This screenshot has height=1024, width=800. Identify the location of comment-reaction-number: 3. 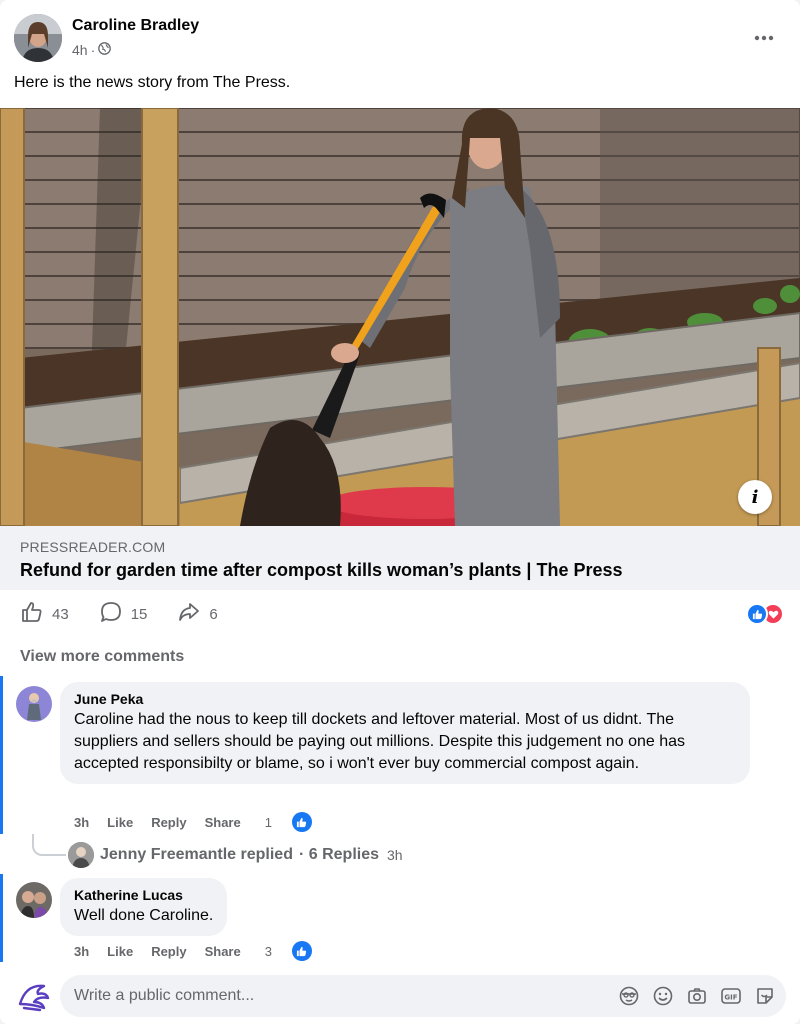
(268, 951).